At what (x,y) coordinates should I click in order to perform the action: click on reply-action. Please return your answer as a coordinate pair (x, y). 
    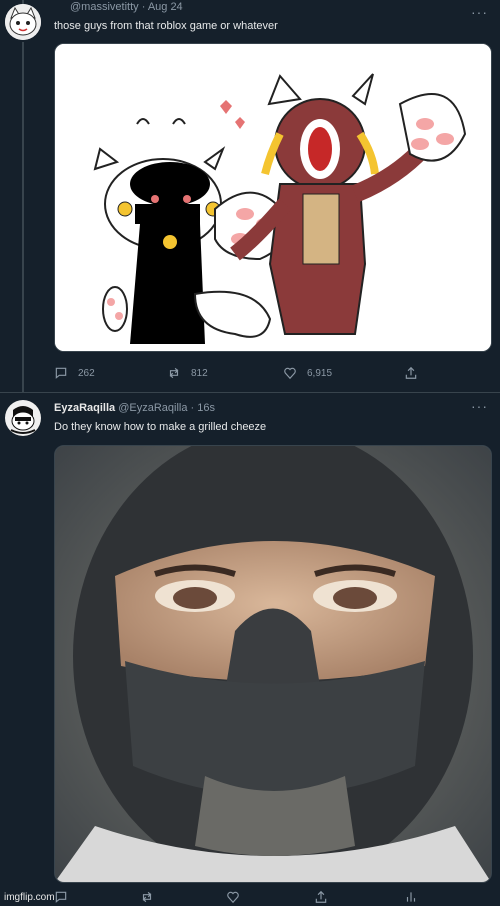
    Looking at the image, I should click on (61, 897).